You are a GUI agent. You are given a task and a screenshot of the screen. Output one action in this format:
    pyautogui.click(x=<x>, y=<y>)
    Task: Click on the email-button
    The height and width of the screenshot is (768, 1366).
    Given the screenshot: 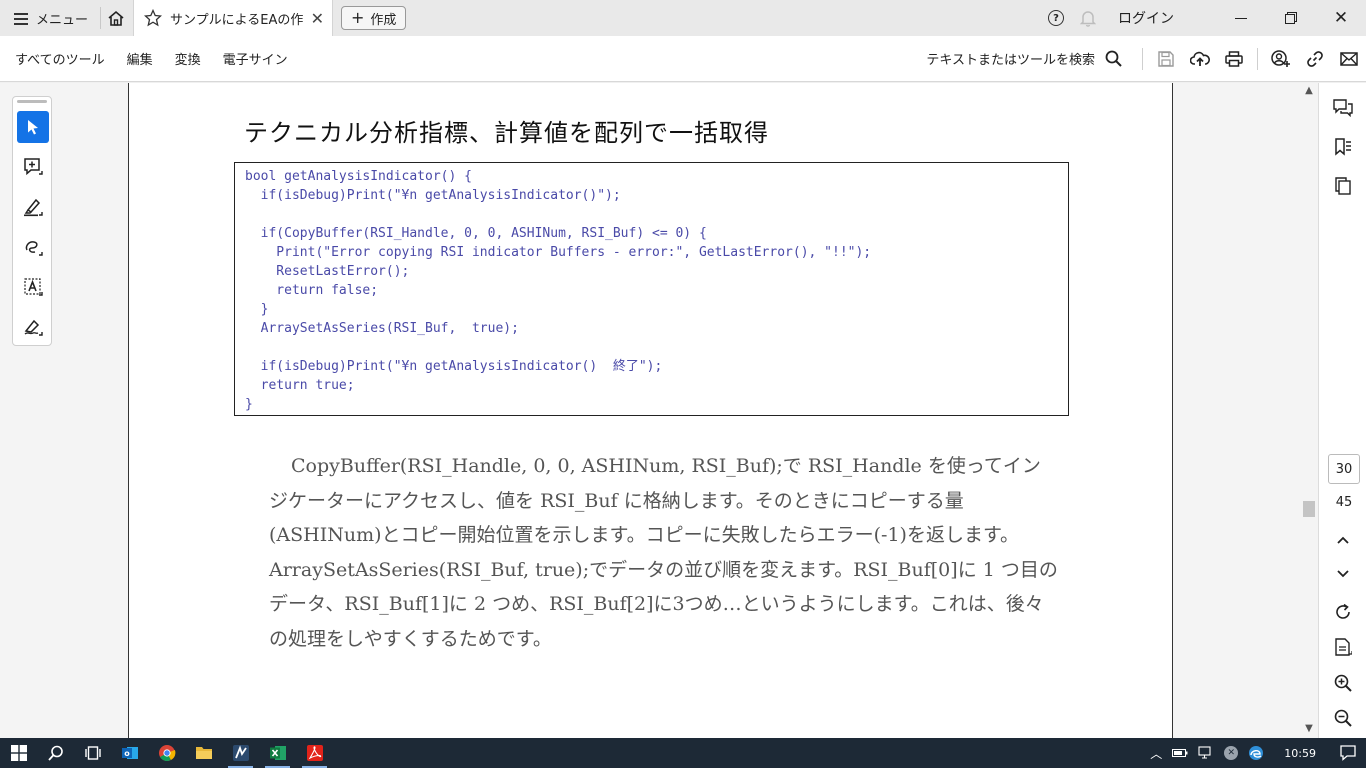 What is the action you would take?
    pyautogui.click(x=1349, y=59)
    